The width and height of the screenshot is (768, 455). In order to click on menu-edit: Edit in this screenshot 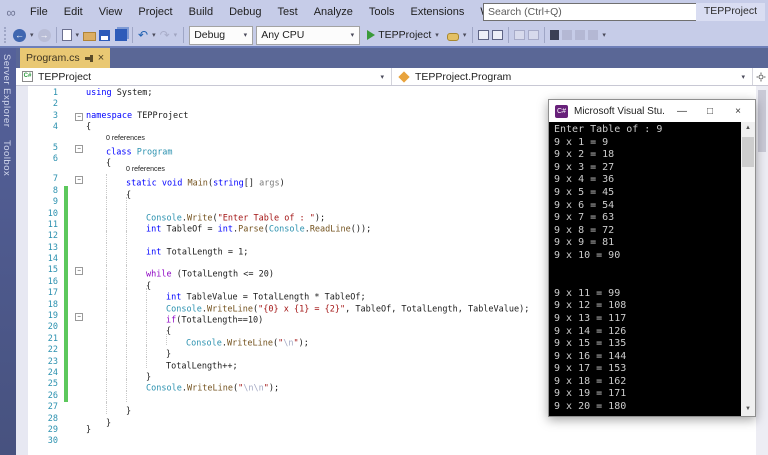, I will do `click(73, 12)`.